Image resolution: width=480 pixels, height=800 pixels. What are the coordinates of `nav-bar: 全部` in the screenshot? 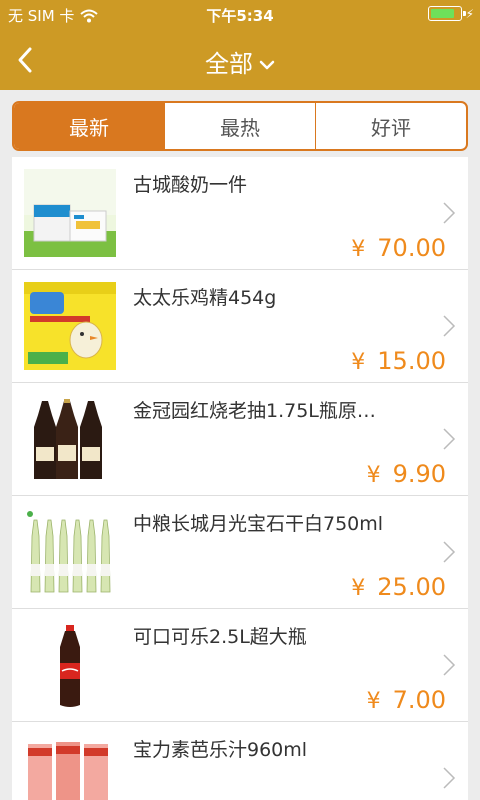 It's located at (240, 60).